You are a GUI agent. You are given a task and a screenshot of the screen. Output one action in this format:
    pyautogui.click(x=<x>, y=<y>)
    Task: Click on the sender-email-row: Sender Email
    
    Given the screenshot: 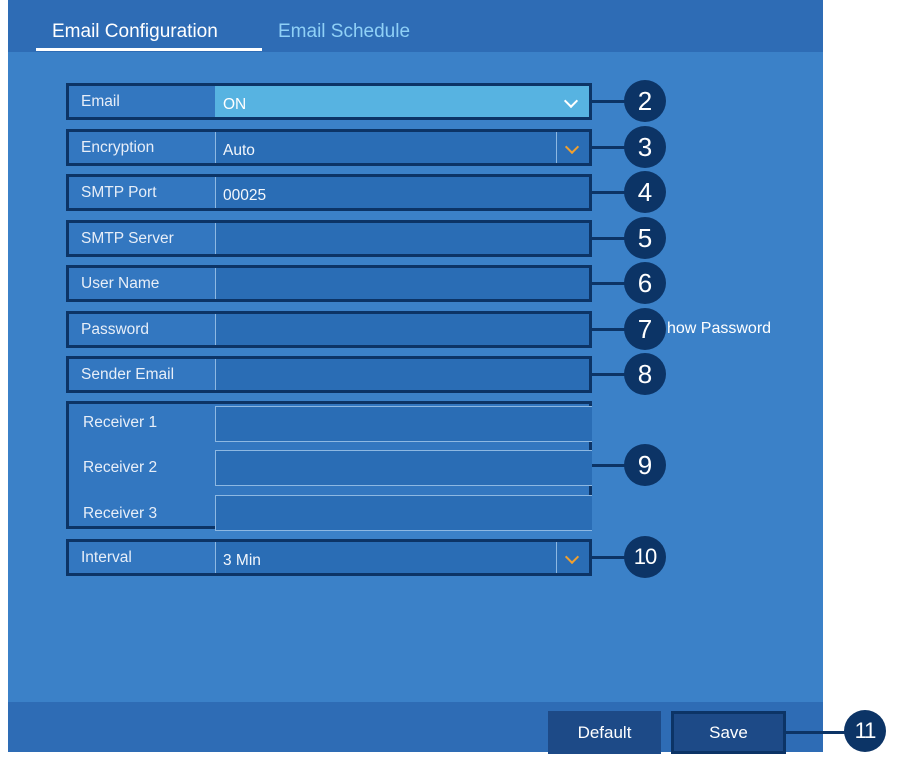 What is the action you would take?
    pyautogui.click(x=329, y=374)
    